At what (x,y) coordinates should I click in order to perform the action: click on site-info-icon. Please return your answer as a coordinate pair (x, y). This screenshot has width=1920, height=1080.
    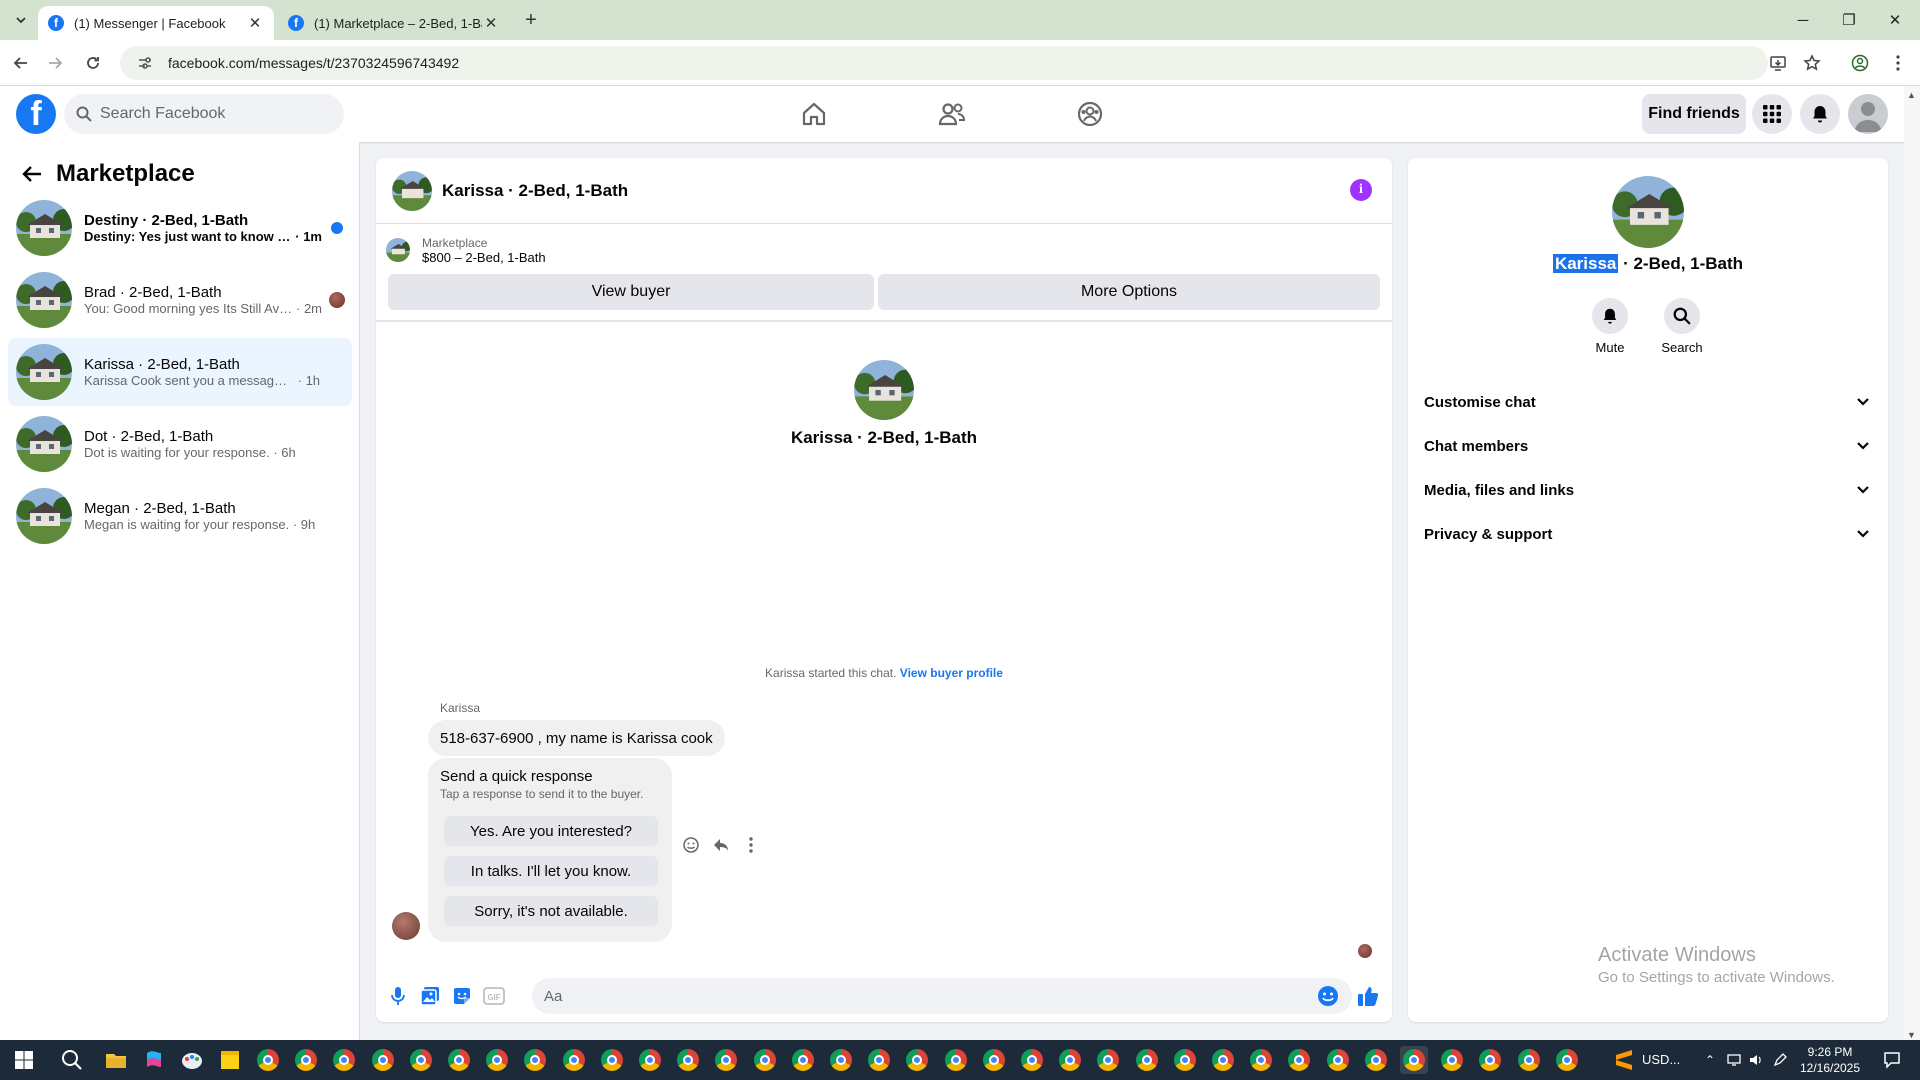
    Looking at the image, I should click on (145, 63).